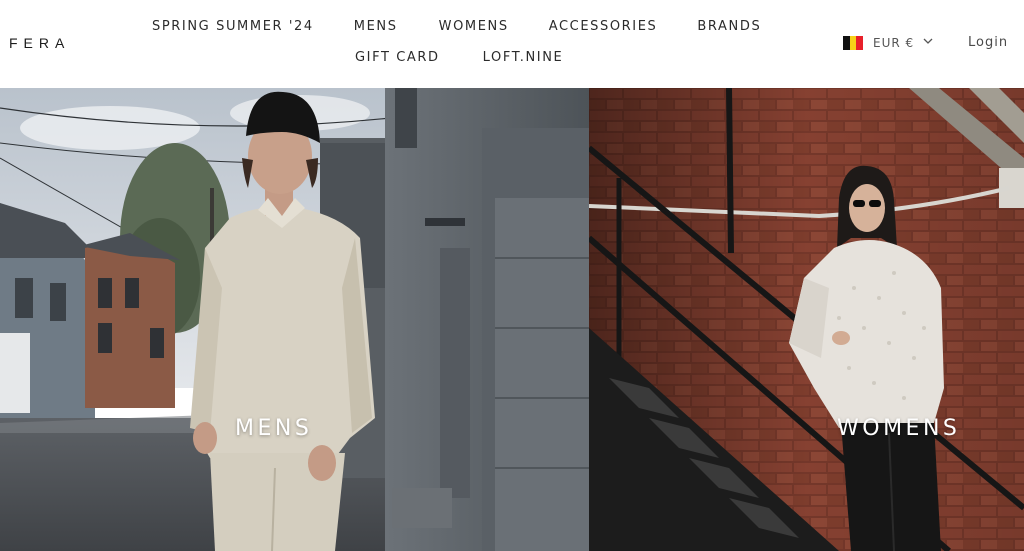 The width and height of the screenshot is (1024, 551). I want to click on nav-brands: BRANDS, so click(729, 26).